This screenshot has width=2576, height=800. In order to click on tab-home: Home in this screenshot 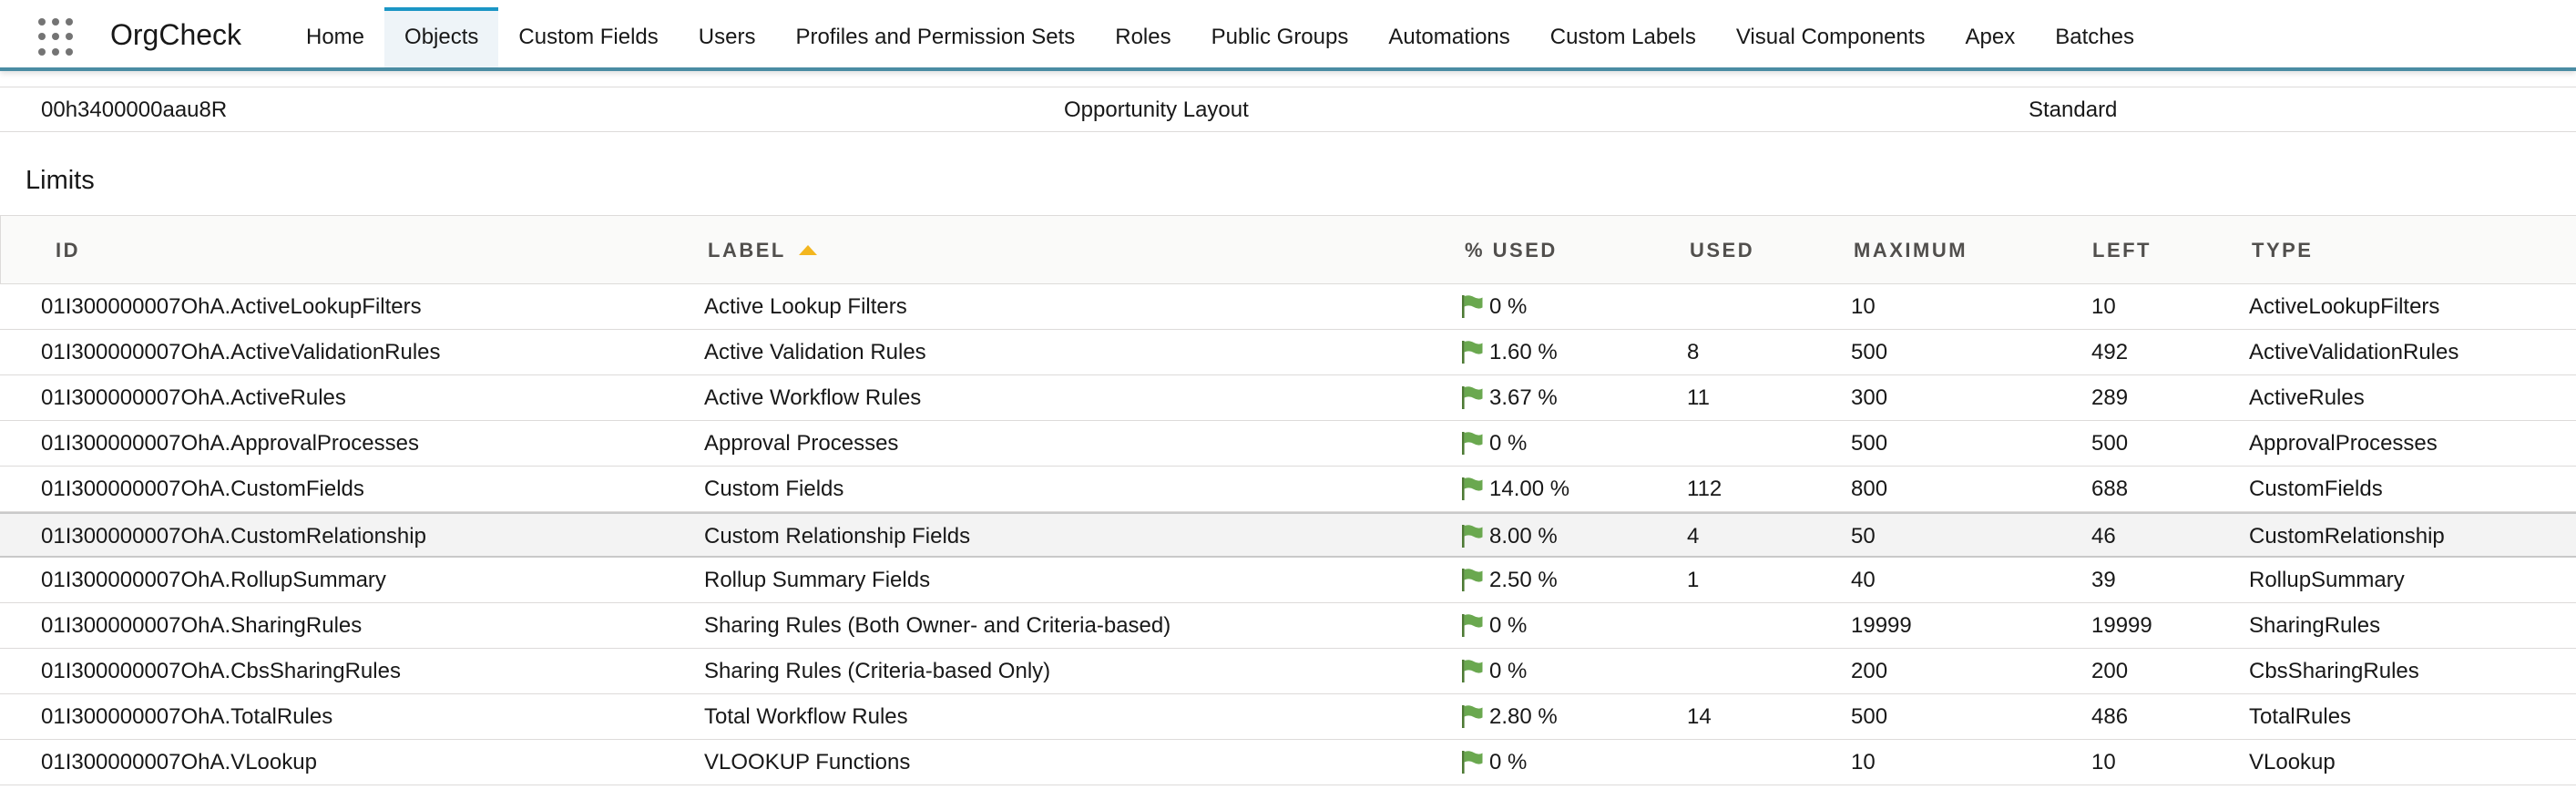, I will do `click(335, 37)`.